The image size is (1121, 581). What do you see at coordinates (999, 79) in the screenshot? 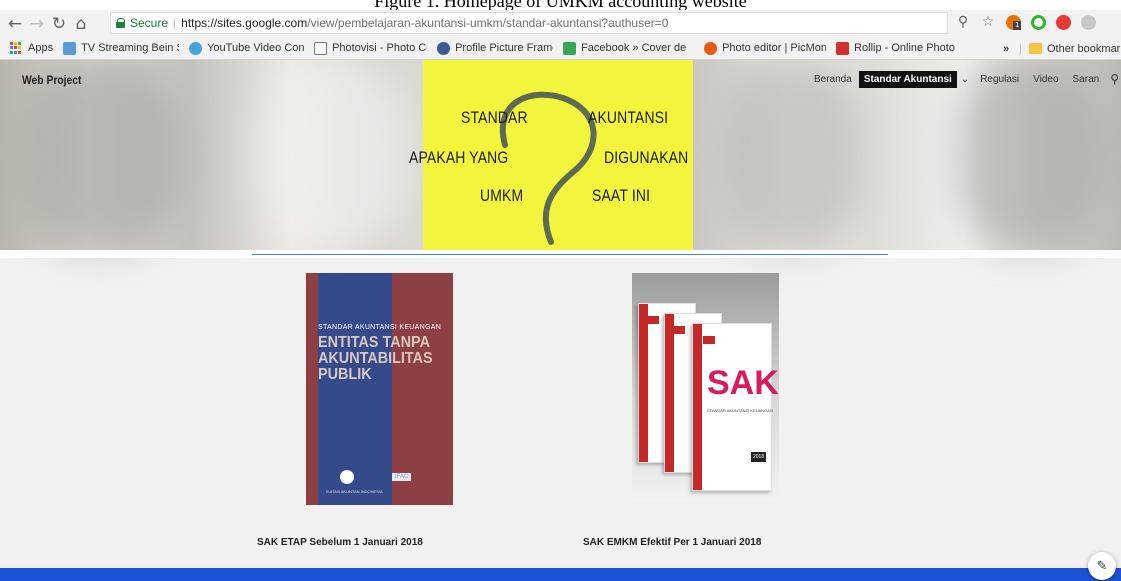
I see `nav-item-regulasi: Regulasi` at bounding box center [999, 79].